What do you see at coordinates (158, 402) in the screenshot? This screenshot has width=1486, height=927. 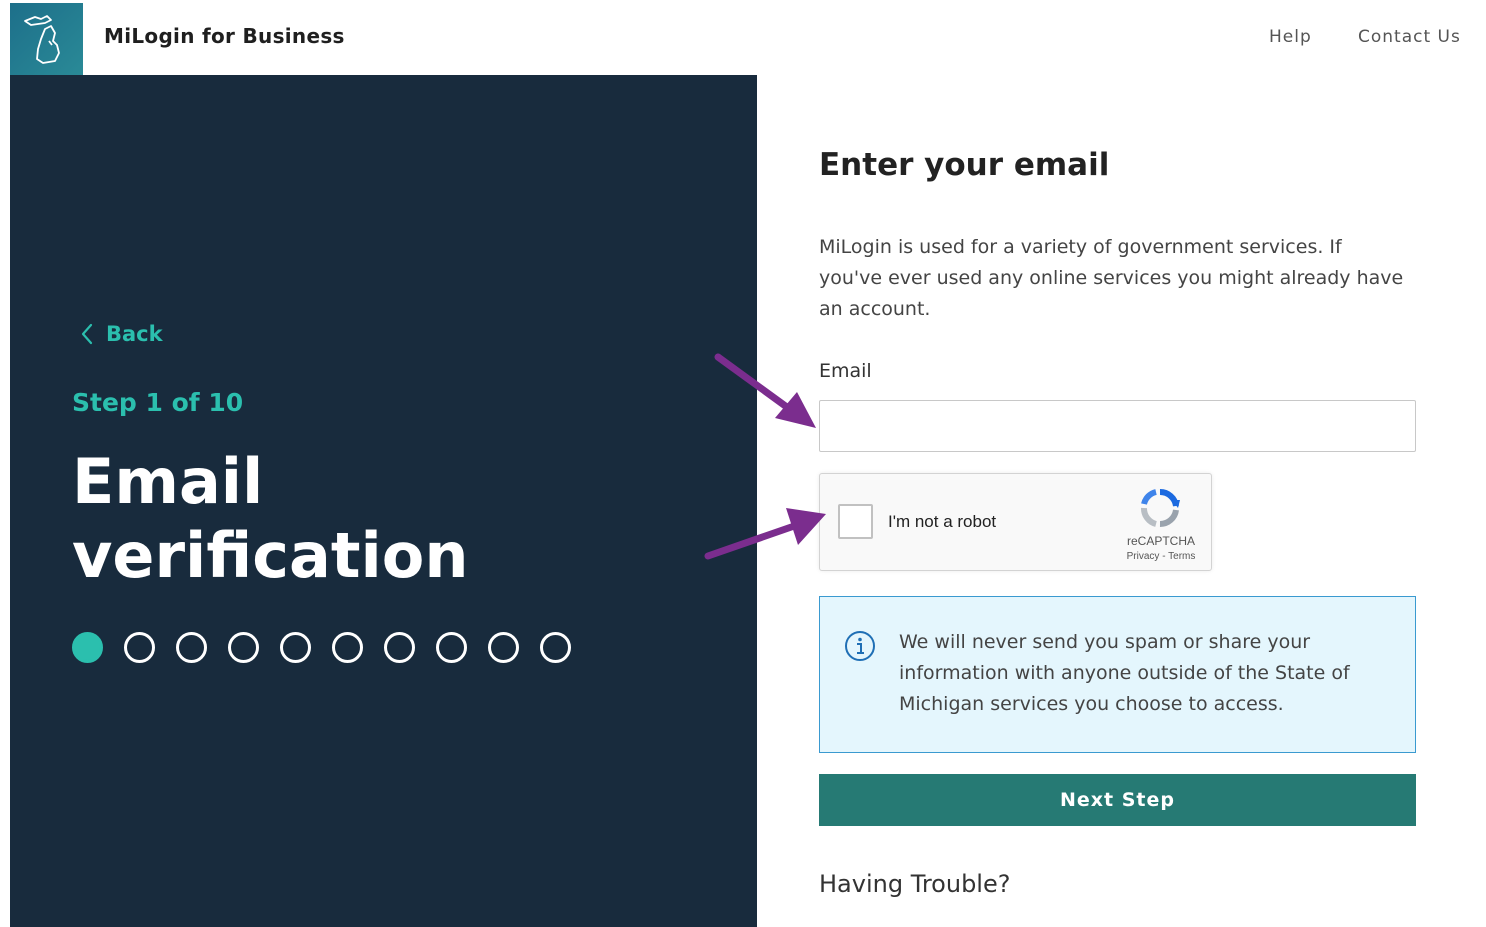 I see `step-indicator: Step 1 of 10` at bounding box center [158, 402].